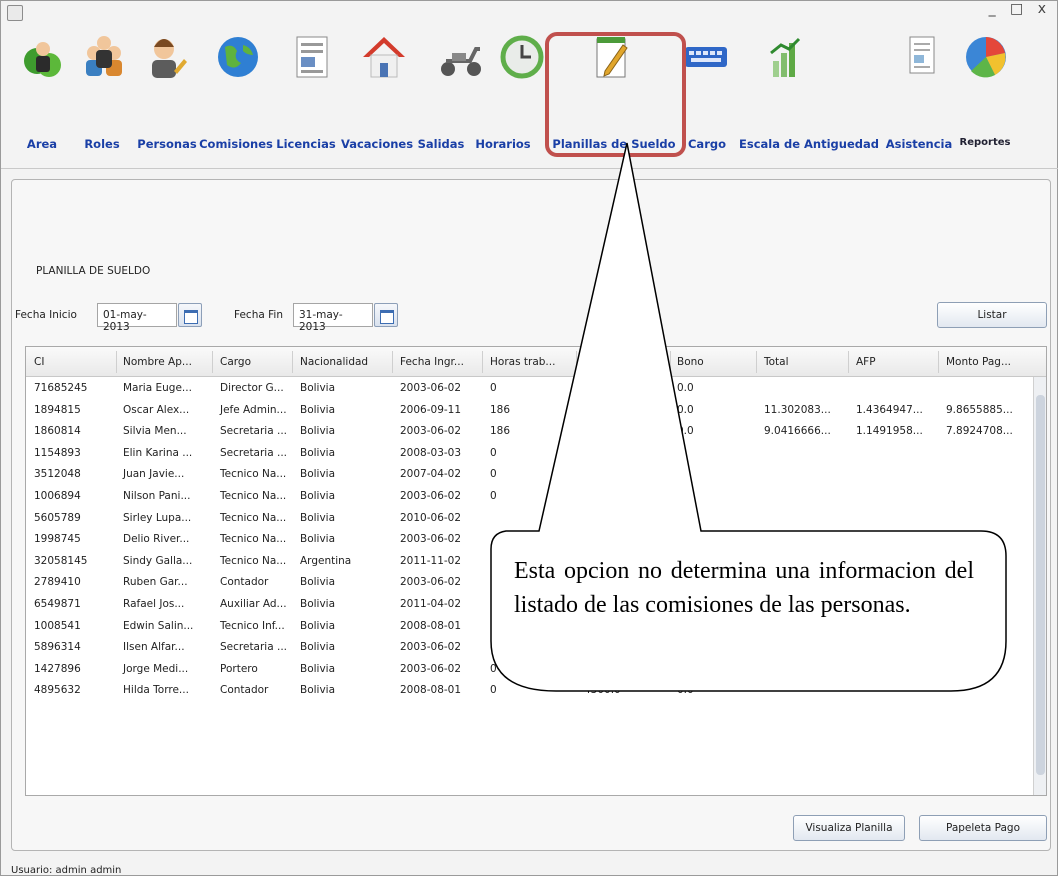 The height and width of the screenshot is (877, 1058). I want to click on toolbar-label-asistencia: Asistencia, so click(919, 144).